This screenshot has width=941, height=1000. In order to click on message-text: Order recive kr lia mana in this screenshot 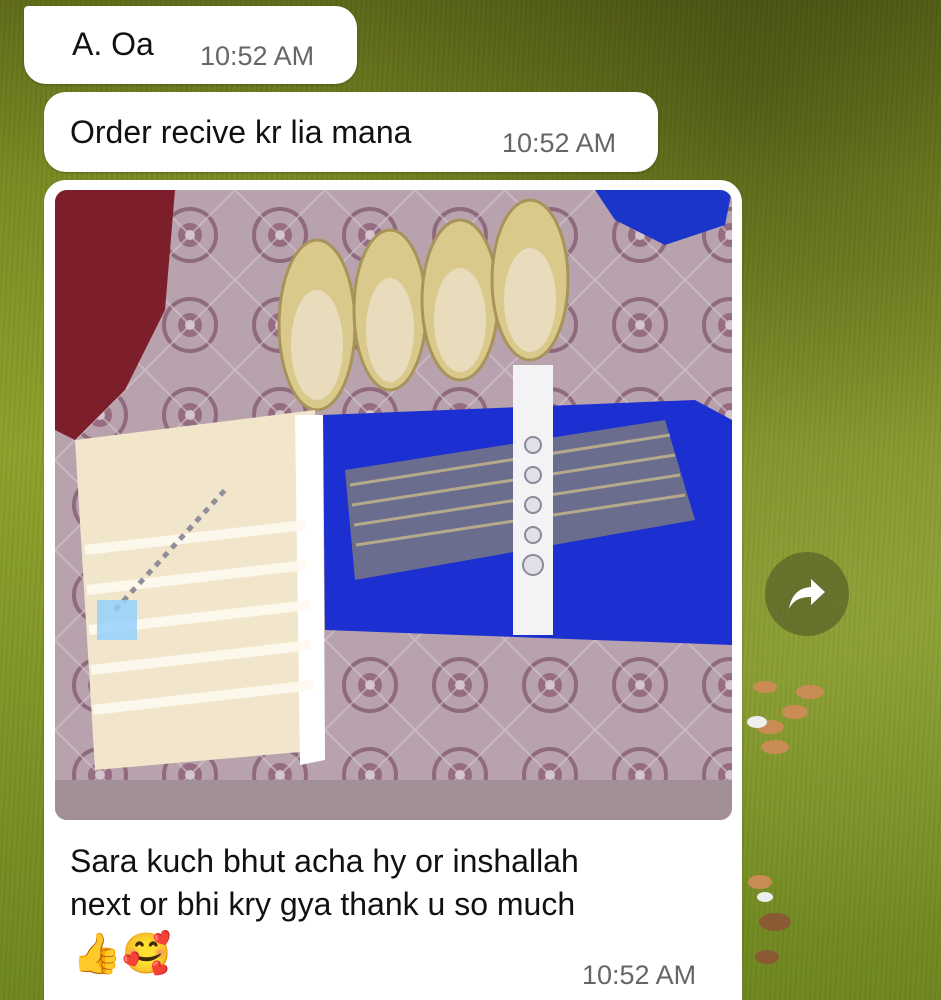, I will do `click(241, 132)`.